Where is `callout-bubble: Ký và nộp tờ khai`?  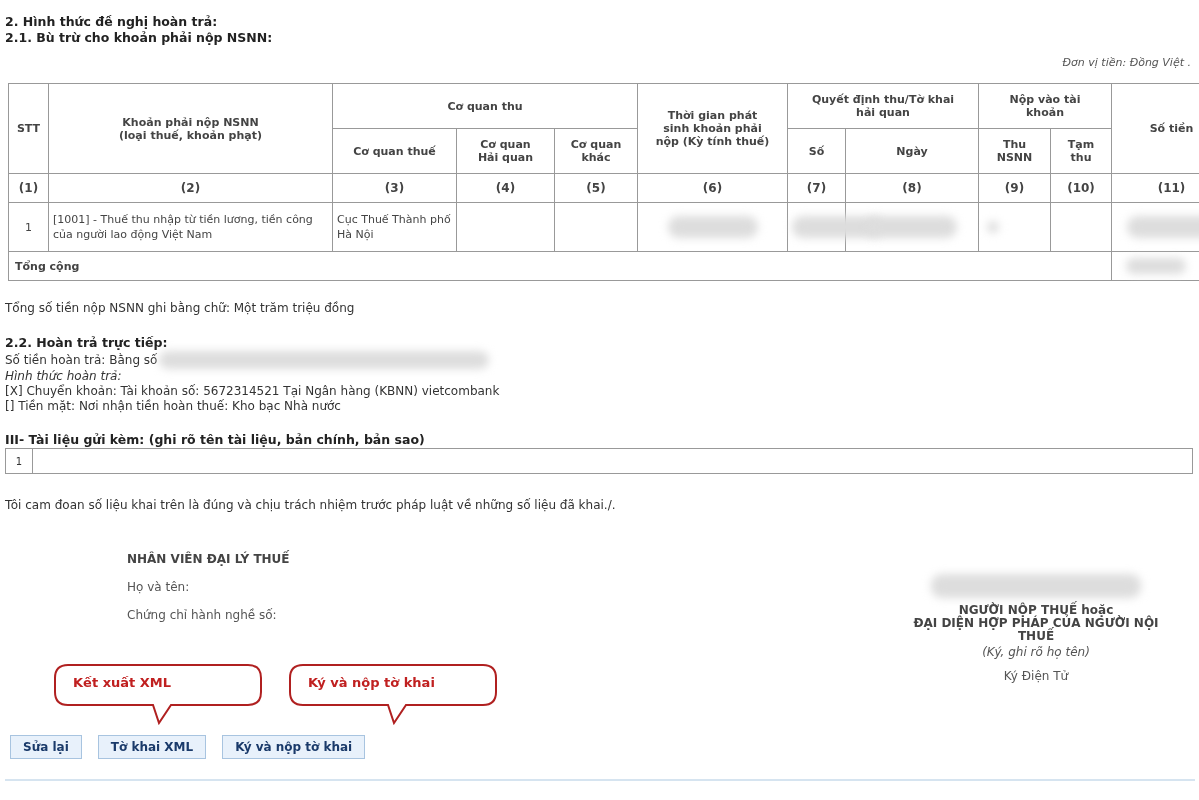
callout-bubble: Ký và nộp tờ khai is located at coordinates (393, 694).